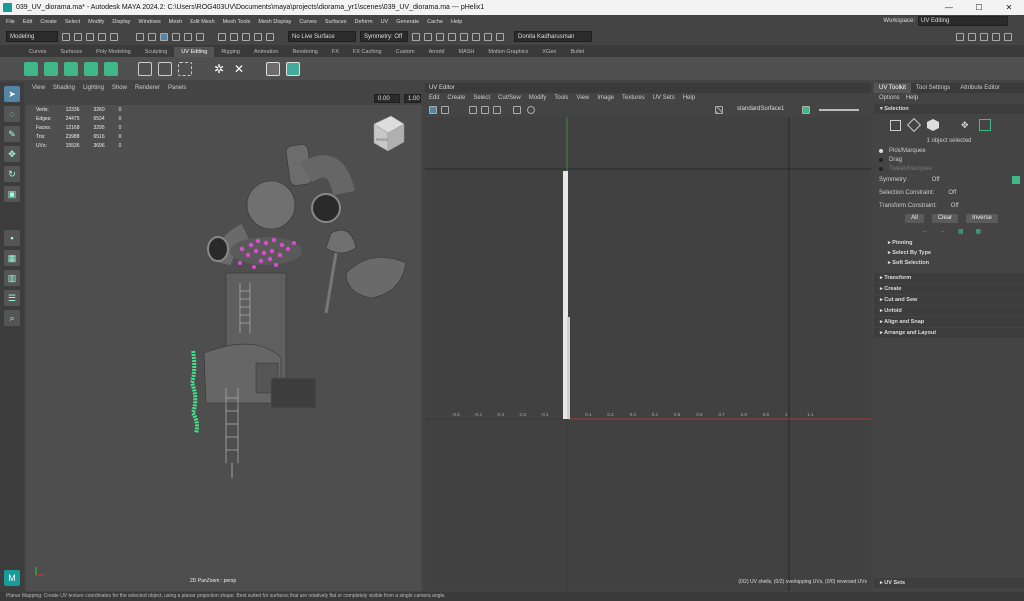 The image size is (1024, 601). Describe the element at coordinates (12, 578) in the screenshot. I see `maya-home-icon: M` at that location.